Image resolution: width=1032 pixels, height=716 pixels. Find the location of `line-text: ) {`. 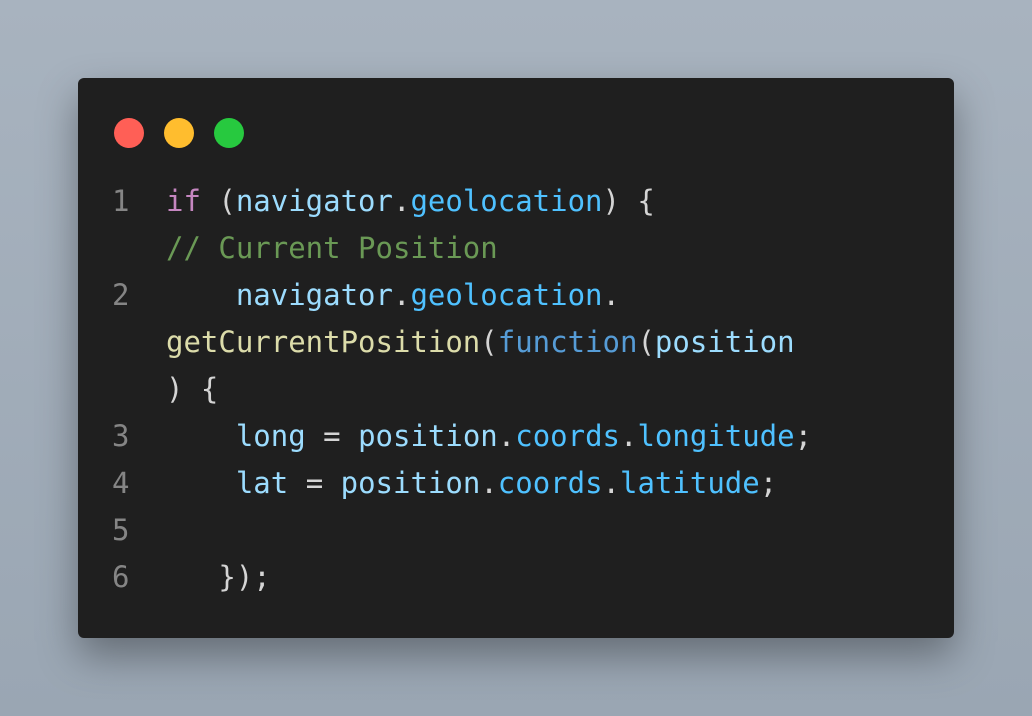

line-text: ) { is located at coordinates (192, 389).